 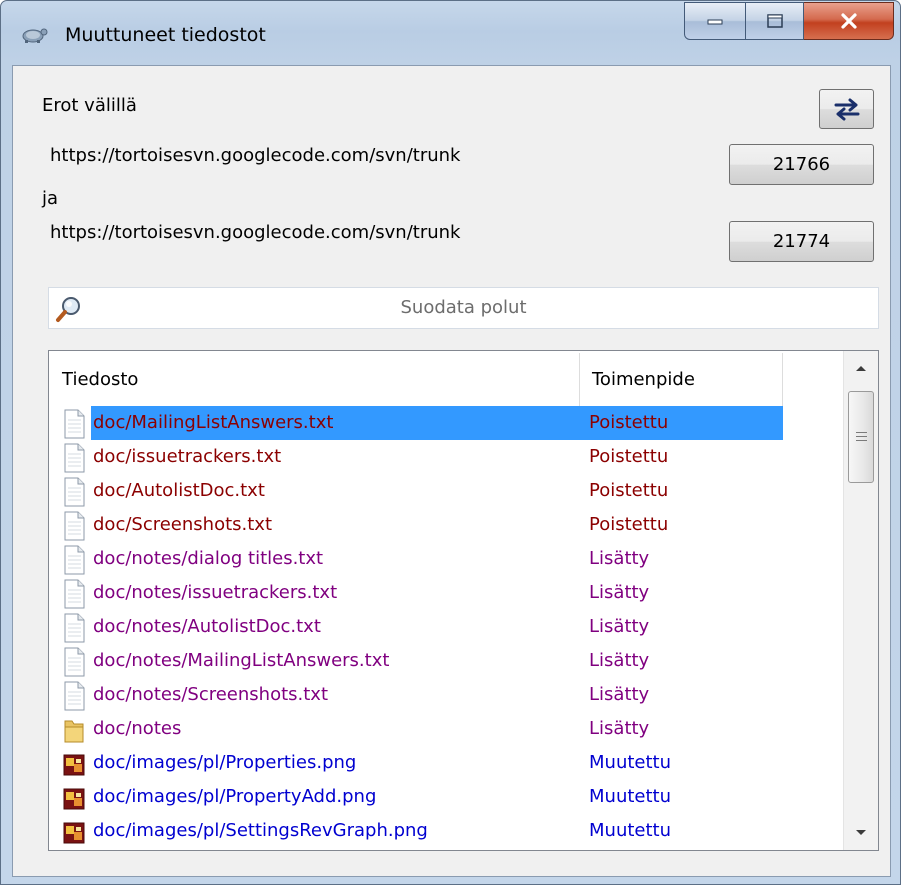 I want to click on file-row: doc/images/pl/PropertyAdd.png Muutettu, so click(x=447, y=797).